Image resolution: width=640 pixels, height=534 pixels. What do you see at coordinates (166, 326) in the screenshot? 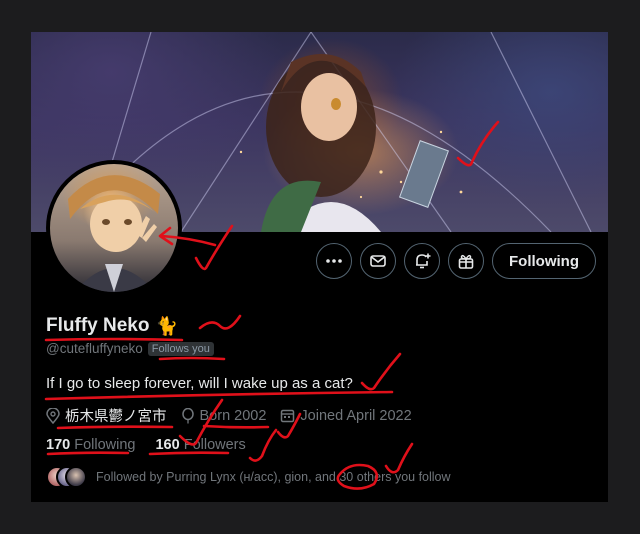
I see `cat-emoji: 🐈` at bounding box center [166, 326].